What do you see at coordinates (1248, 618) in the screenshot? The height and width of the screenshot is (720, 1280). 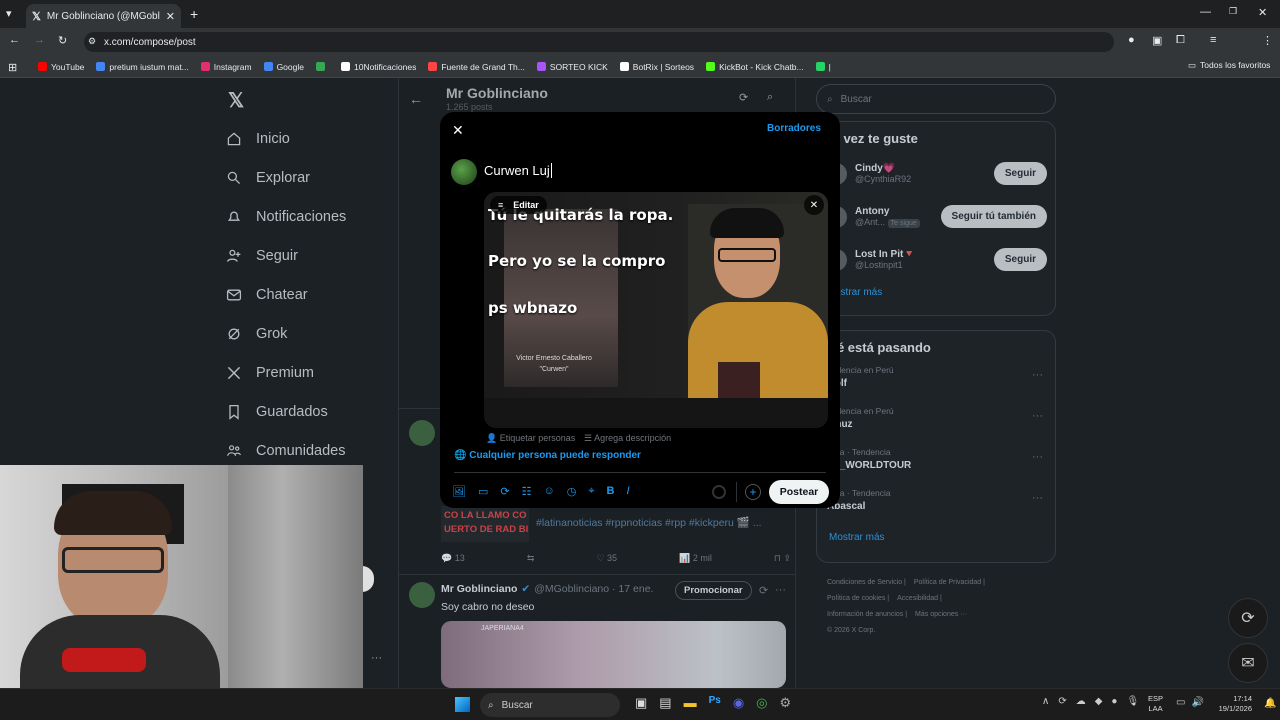 I see `grok-fab-icon: ⟳` at bounding box center [1248, 618].